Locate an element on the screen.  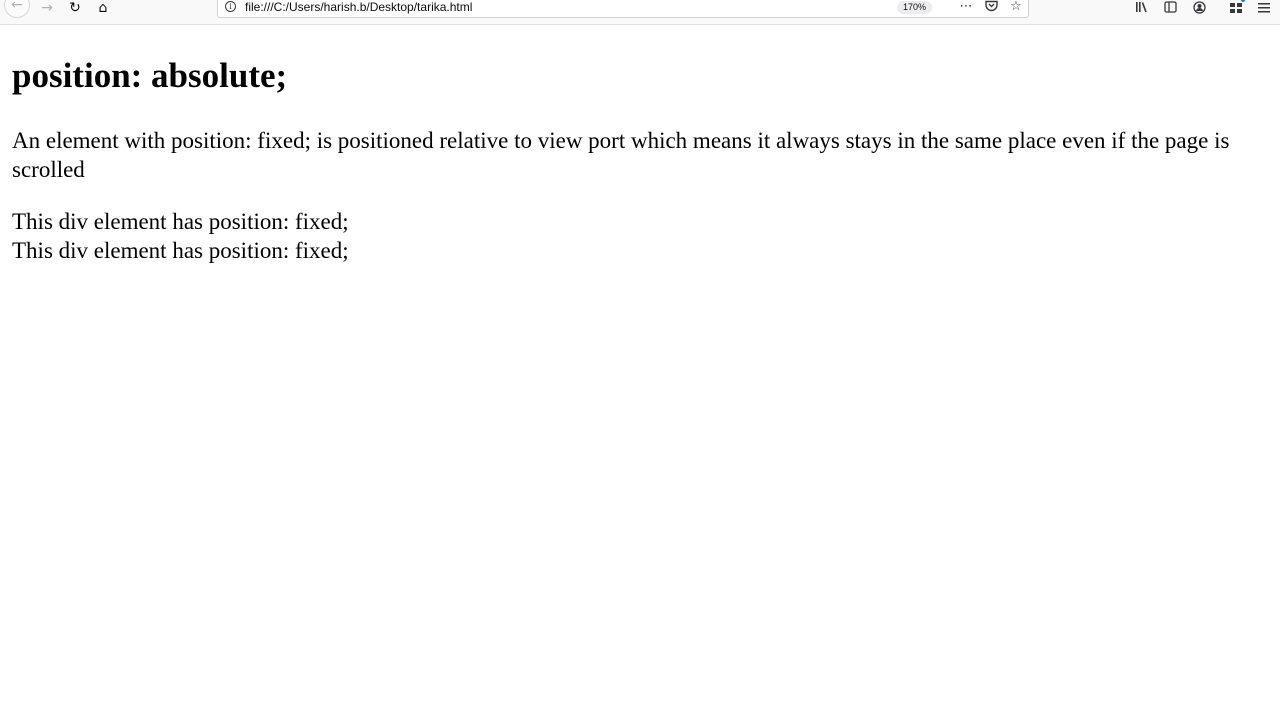
home-button: ⌂ is located at coordinates (103, 8).